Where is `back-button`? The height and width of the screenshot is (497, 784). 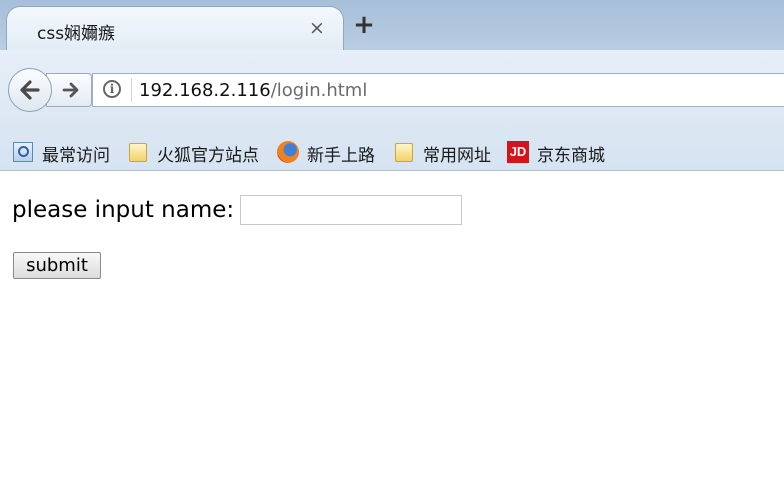
back-button is located at coordinates (30, 90).